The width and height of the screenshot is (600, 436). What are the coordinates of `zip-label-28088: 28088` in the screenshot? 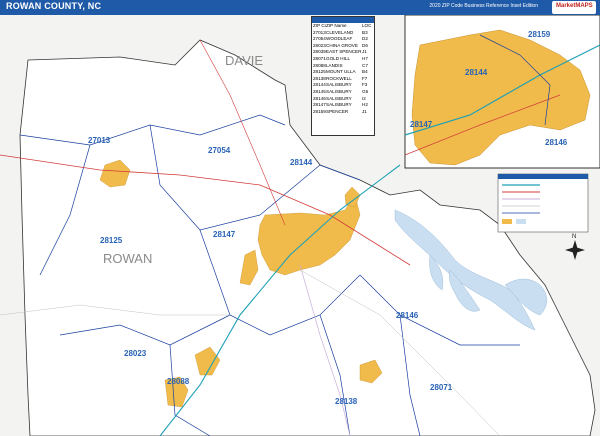 It's located at (178, 381).